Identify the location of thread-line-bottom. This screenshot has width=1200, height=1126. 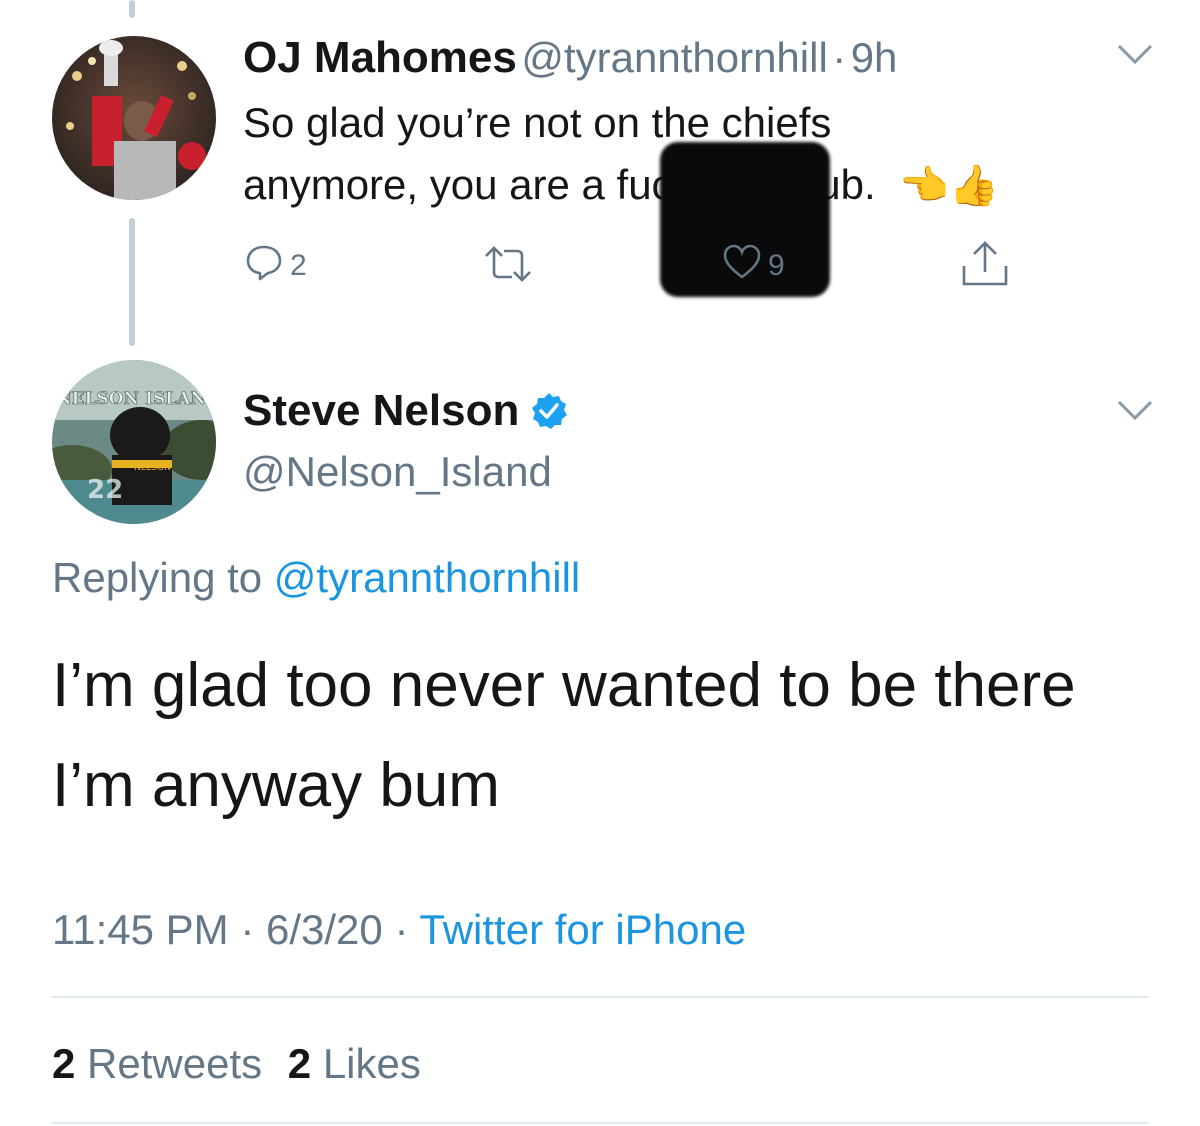
(132, 282).